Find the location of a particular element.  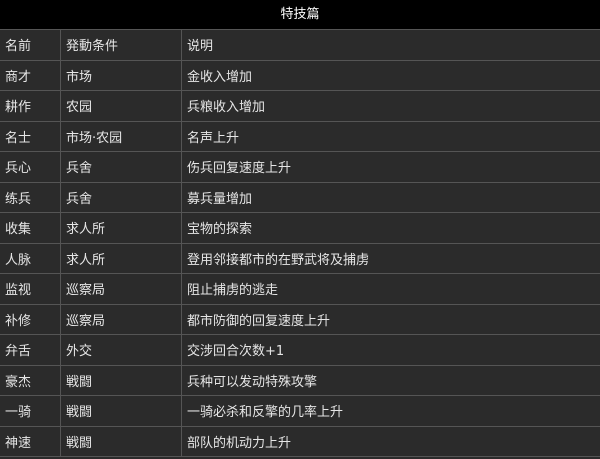

trigger-condition-cell: 外交 is located at coordinates (121, 350).